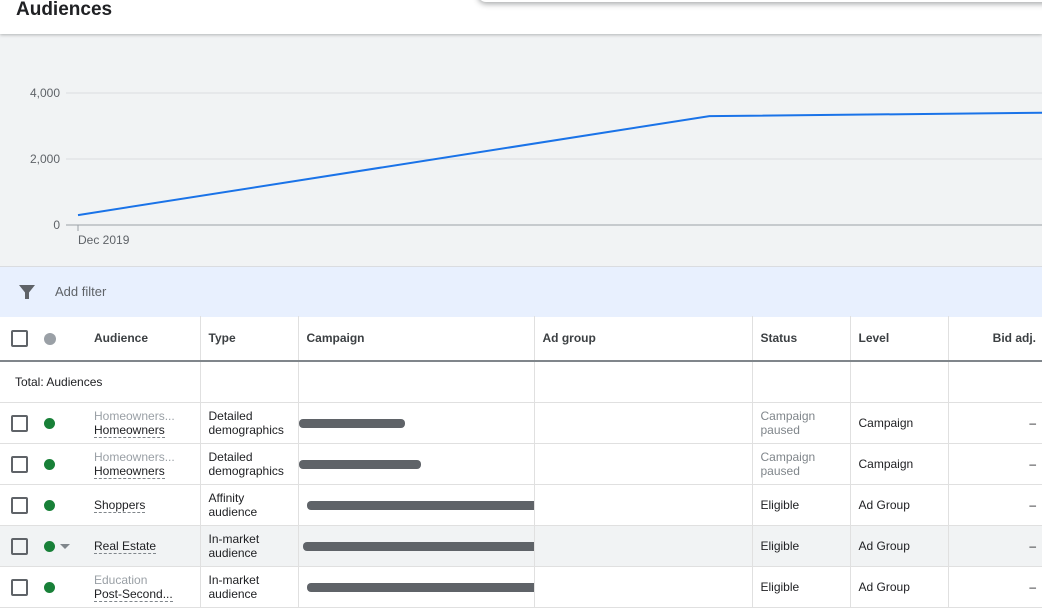 The height and width of the screenshot is (610, 1042). Describe the element at coordinates (62, 339) in the screenshot. I see `status-column-header` at that location.